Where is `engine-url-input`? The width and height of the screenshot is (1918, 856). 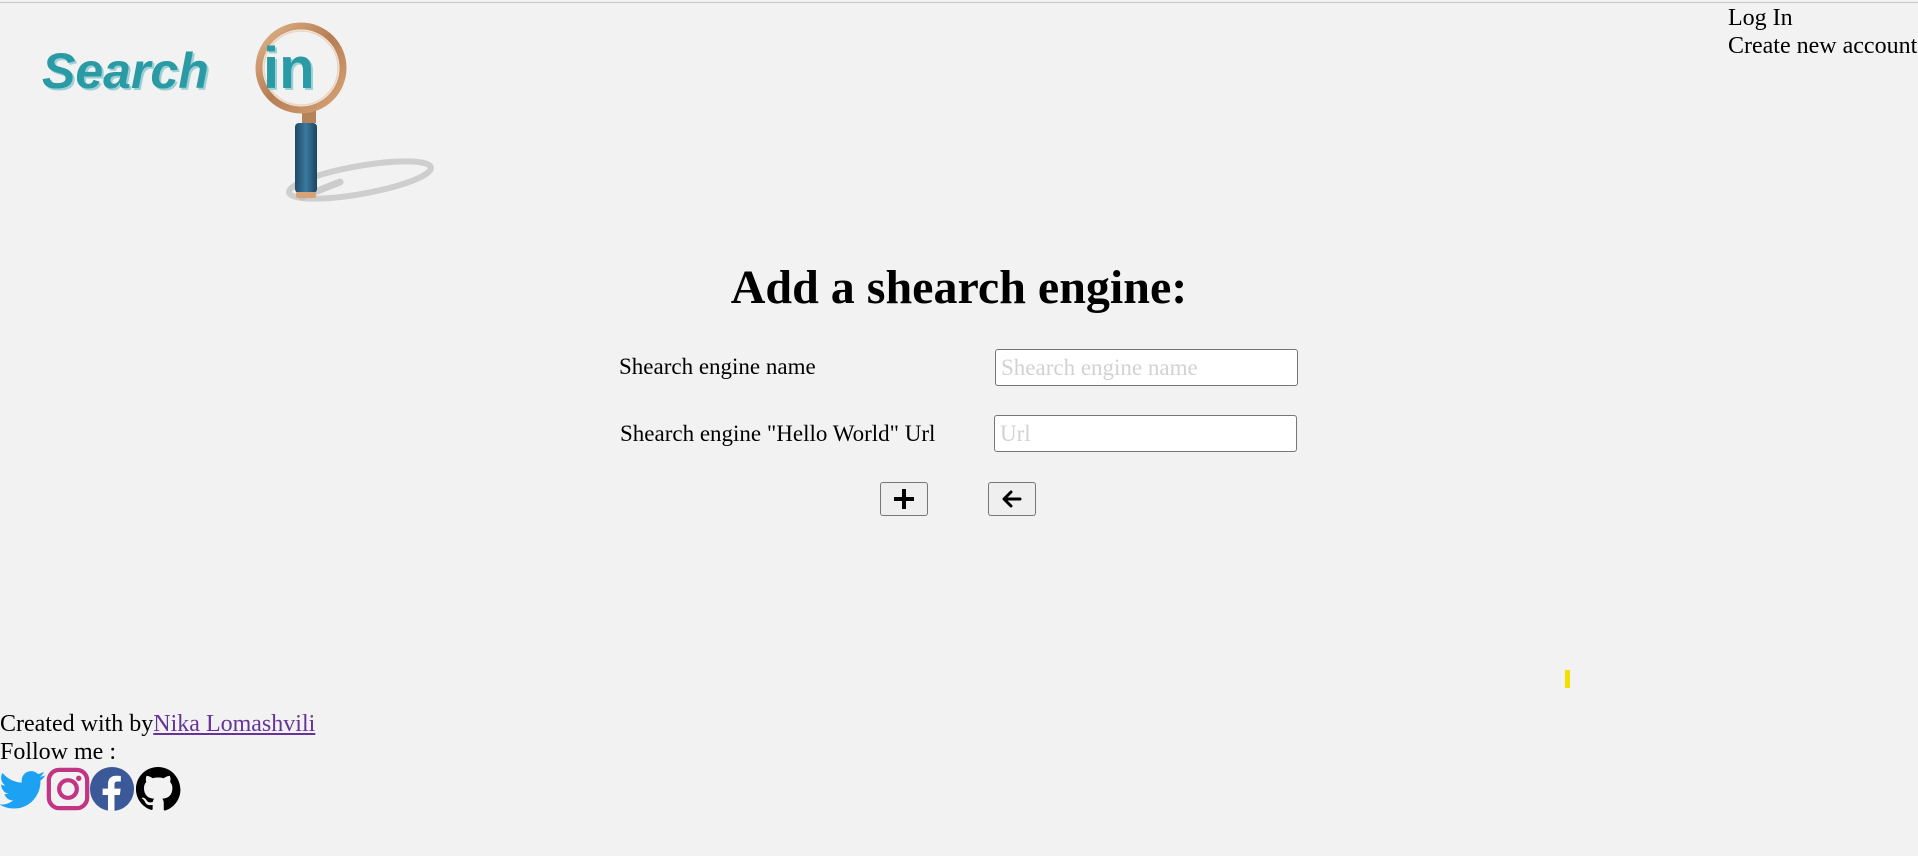 engine-url-input is located at coordinates (1145, 433).